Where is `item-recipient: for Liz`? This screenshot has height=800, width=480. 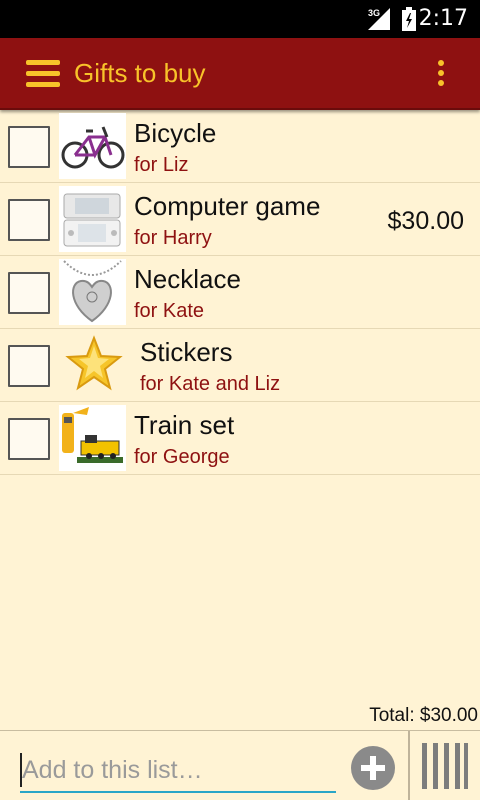 item-recipient: for Liz is located at coordinates (161, 165).